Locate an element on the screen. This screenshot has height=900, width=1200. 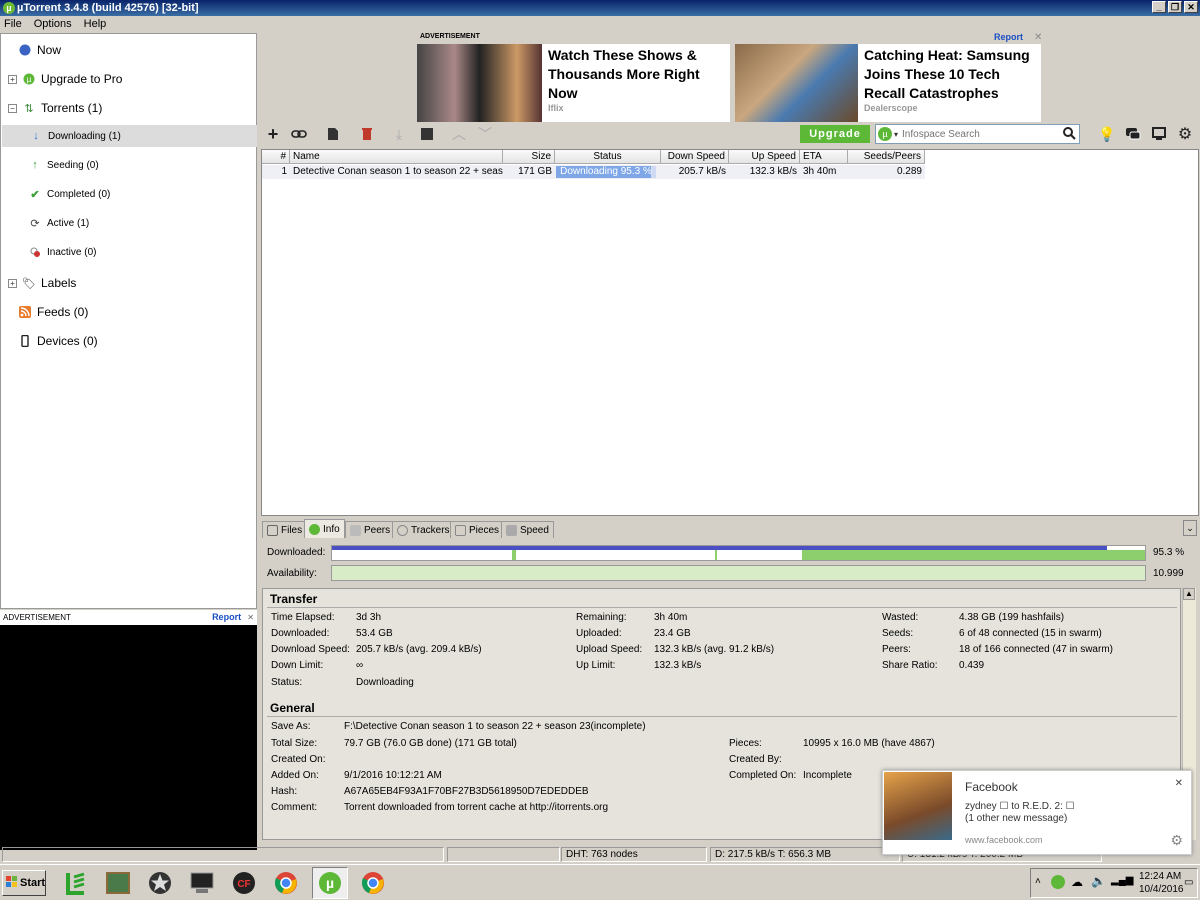
taskbar-app-computer-icon is located at coordinates (202, 883).